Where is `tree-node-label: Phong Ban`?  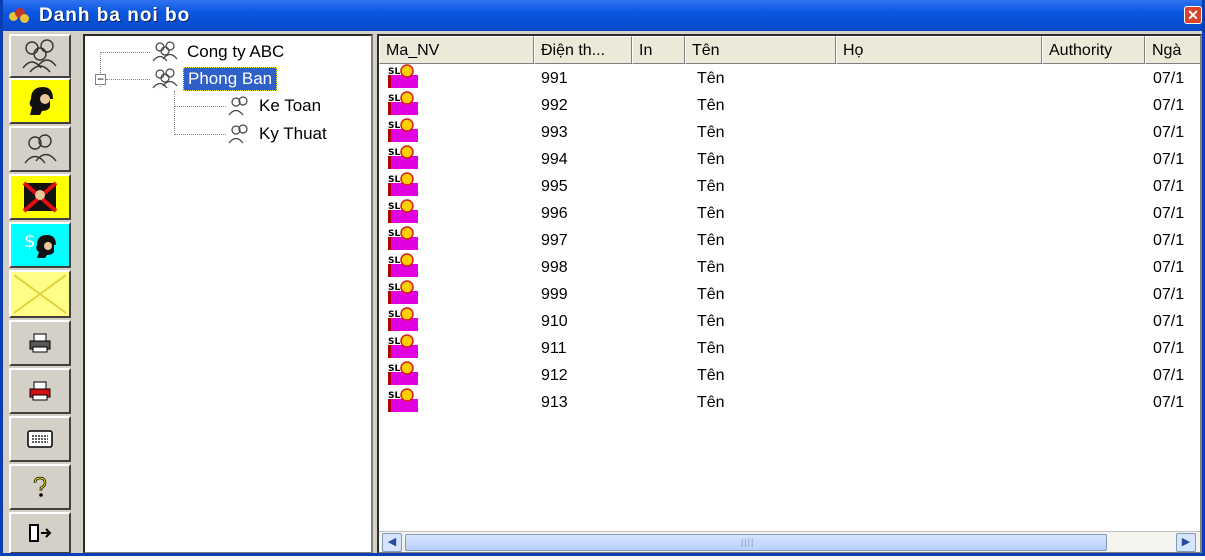 tree-node-label: Phong Ban is located at coordinates (230, 79).